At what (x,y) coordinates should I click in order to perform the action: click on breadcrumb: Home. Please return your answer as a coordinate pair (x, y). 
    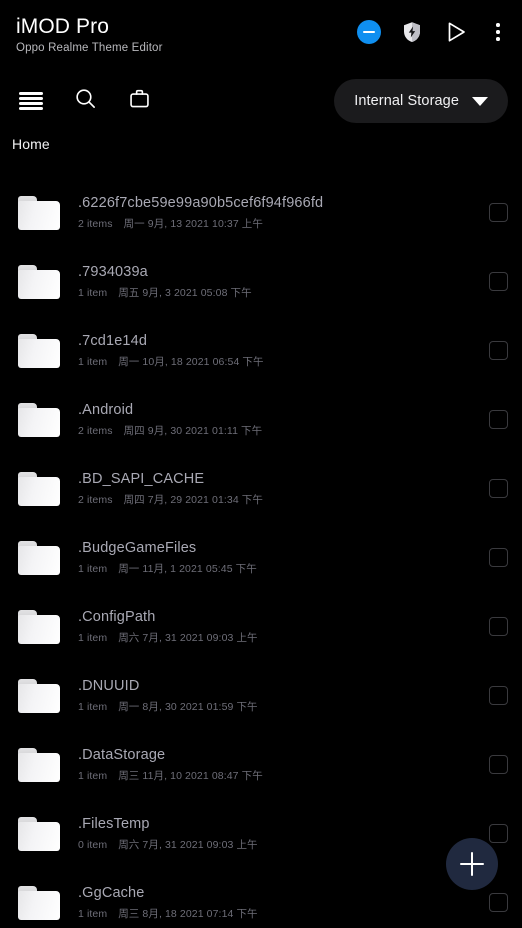
    Looking at the image, I should click on (261, 149).